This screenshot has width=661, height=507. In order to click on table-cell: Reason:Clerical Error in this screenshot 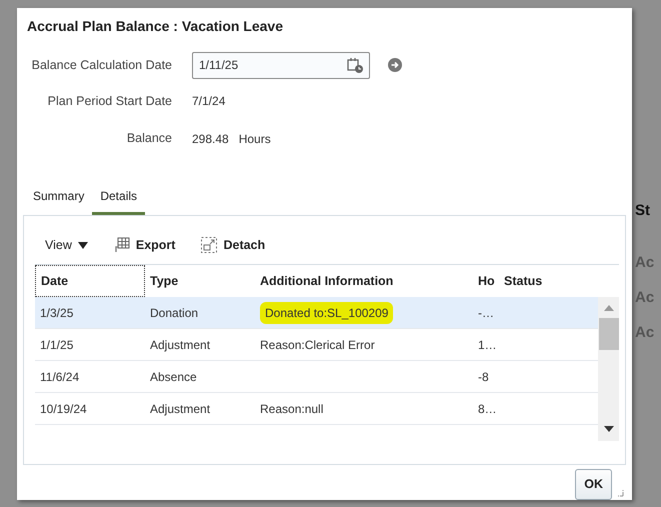, I will do `click(317, 345)`.